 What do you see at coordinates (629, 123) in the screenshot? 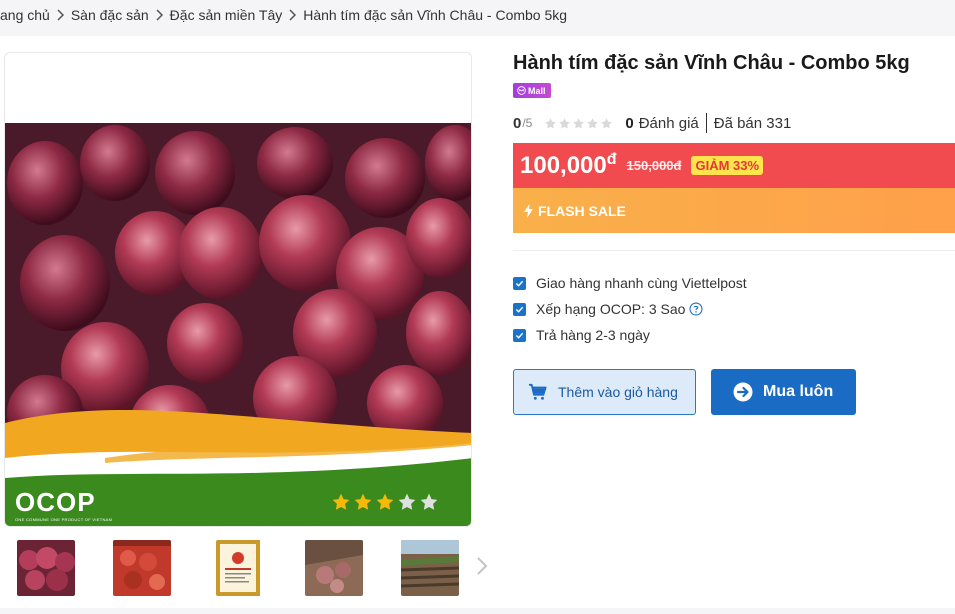
I see `review-count: 0` at bounding box center [629, 123].